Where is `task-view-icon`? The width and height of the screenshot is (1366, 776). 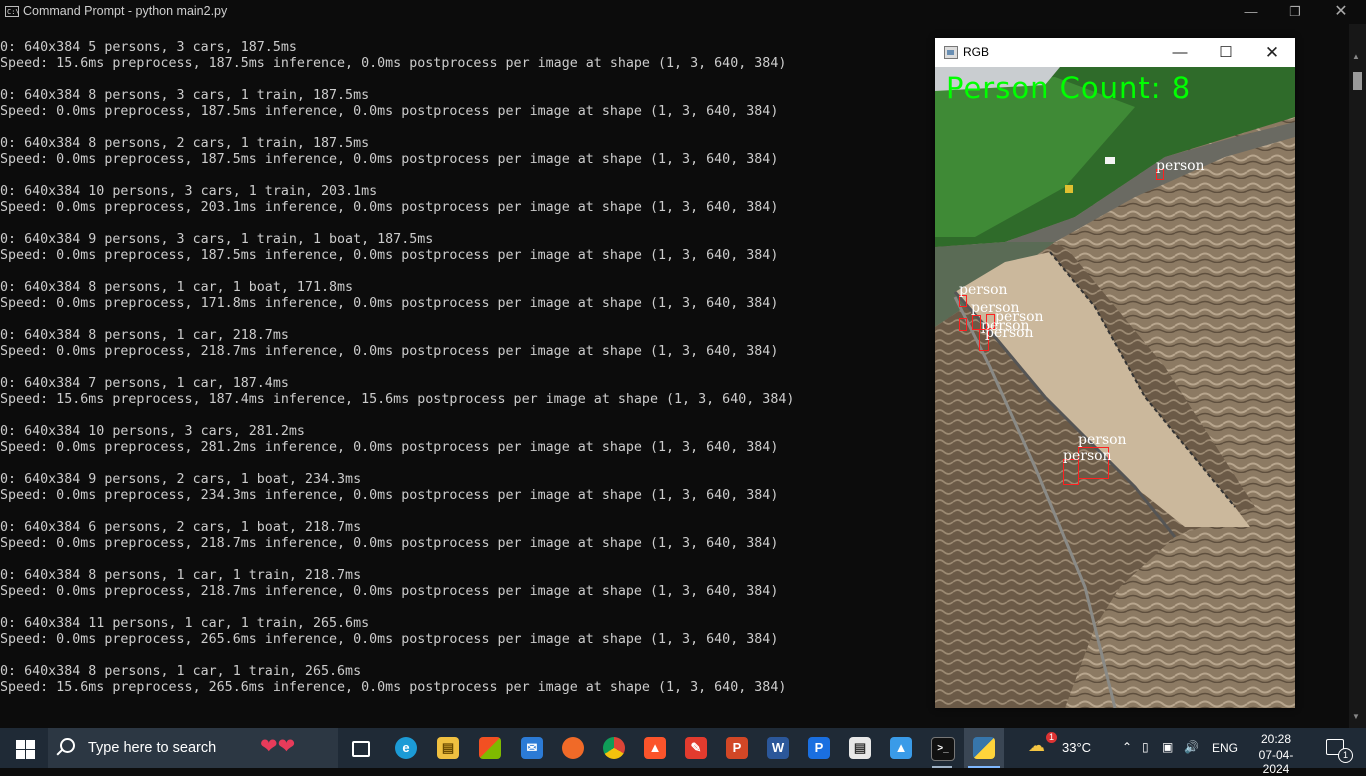 task-view-icon is located at coordinates (361, 749).